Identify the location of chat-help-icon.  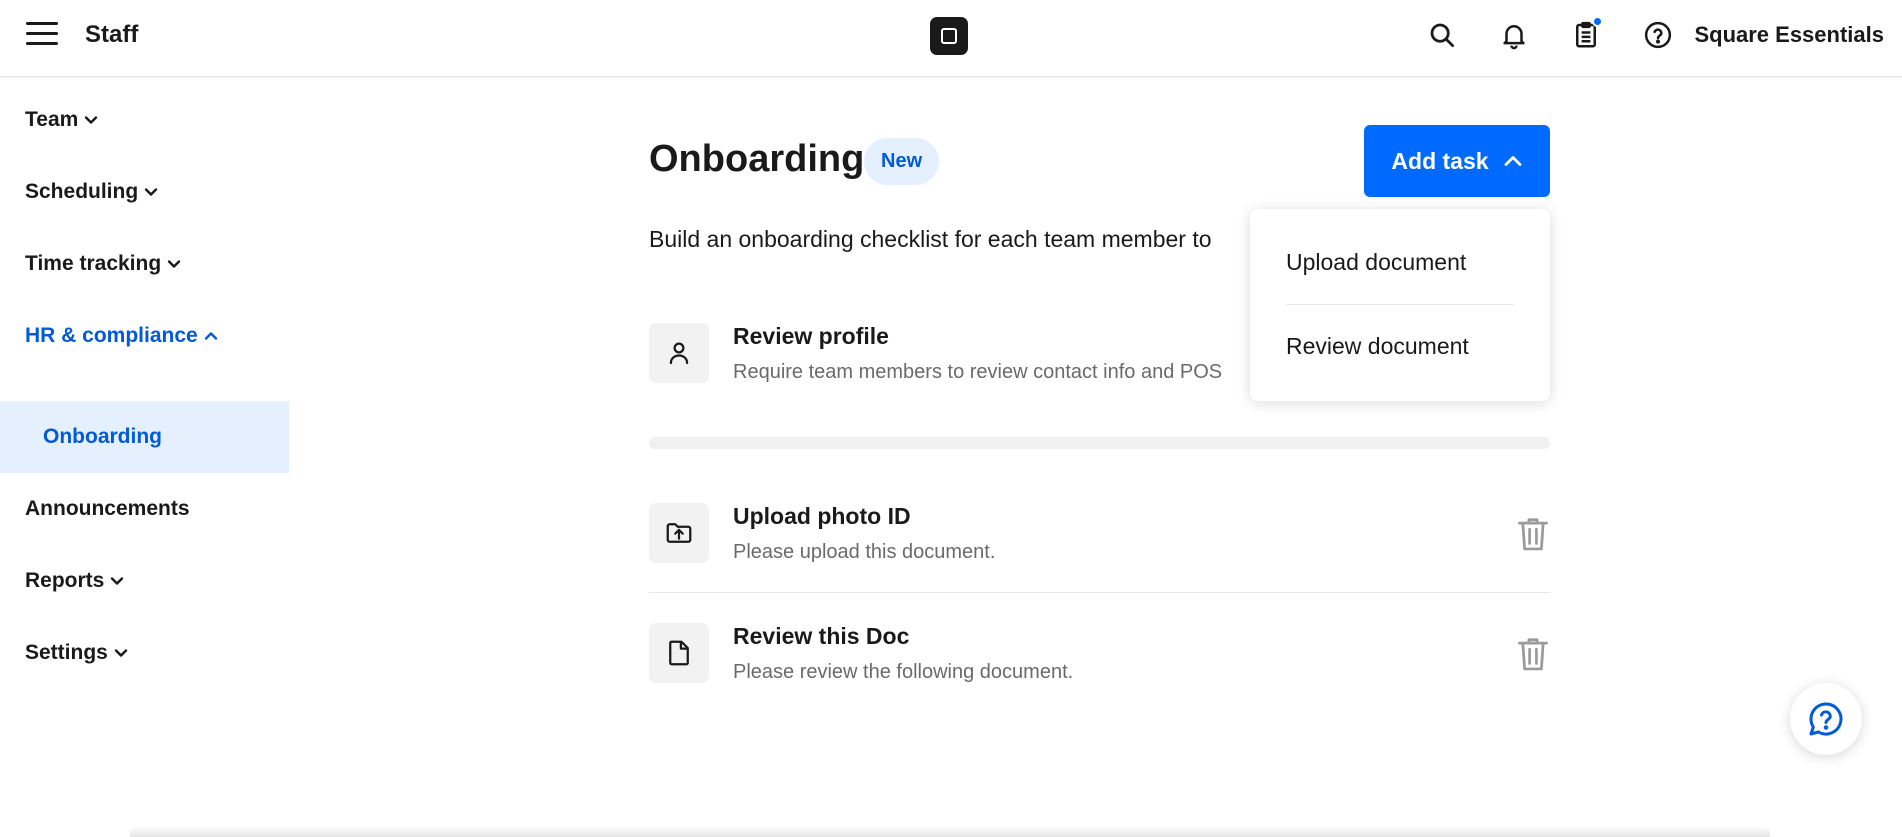
(1826, 719).